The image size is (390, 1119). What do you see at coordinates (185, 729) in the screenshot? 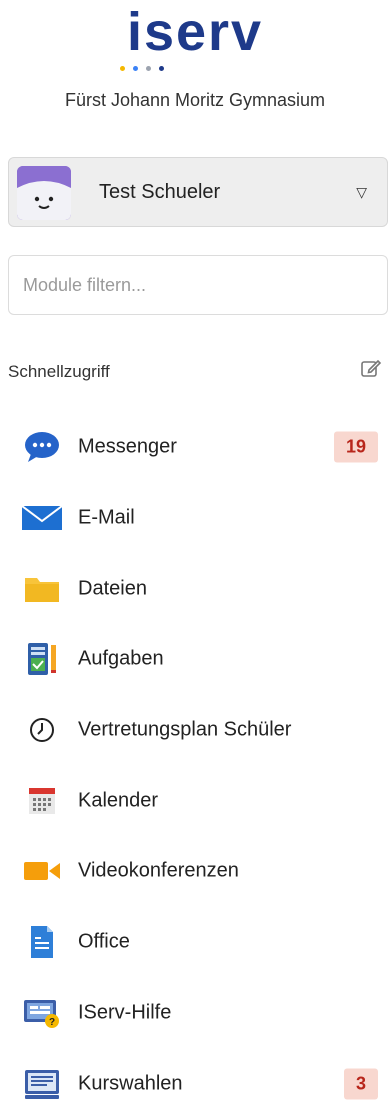
I see `nav-item-label: Vertretungsplan Schüler` at bounding box center [185, 729].